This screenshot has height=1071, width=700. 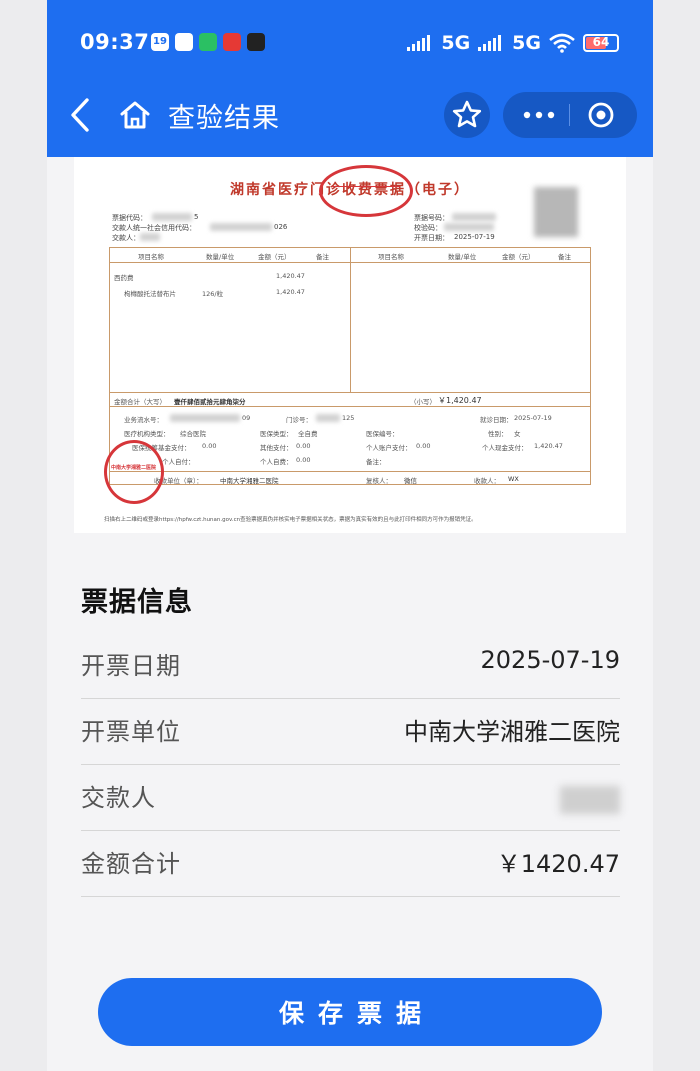 I want to click on detail-value: 2025-07-19, so click(x=533, y=418).